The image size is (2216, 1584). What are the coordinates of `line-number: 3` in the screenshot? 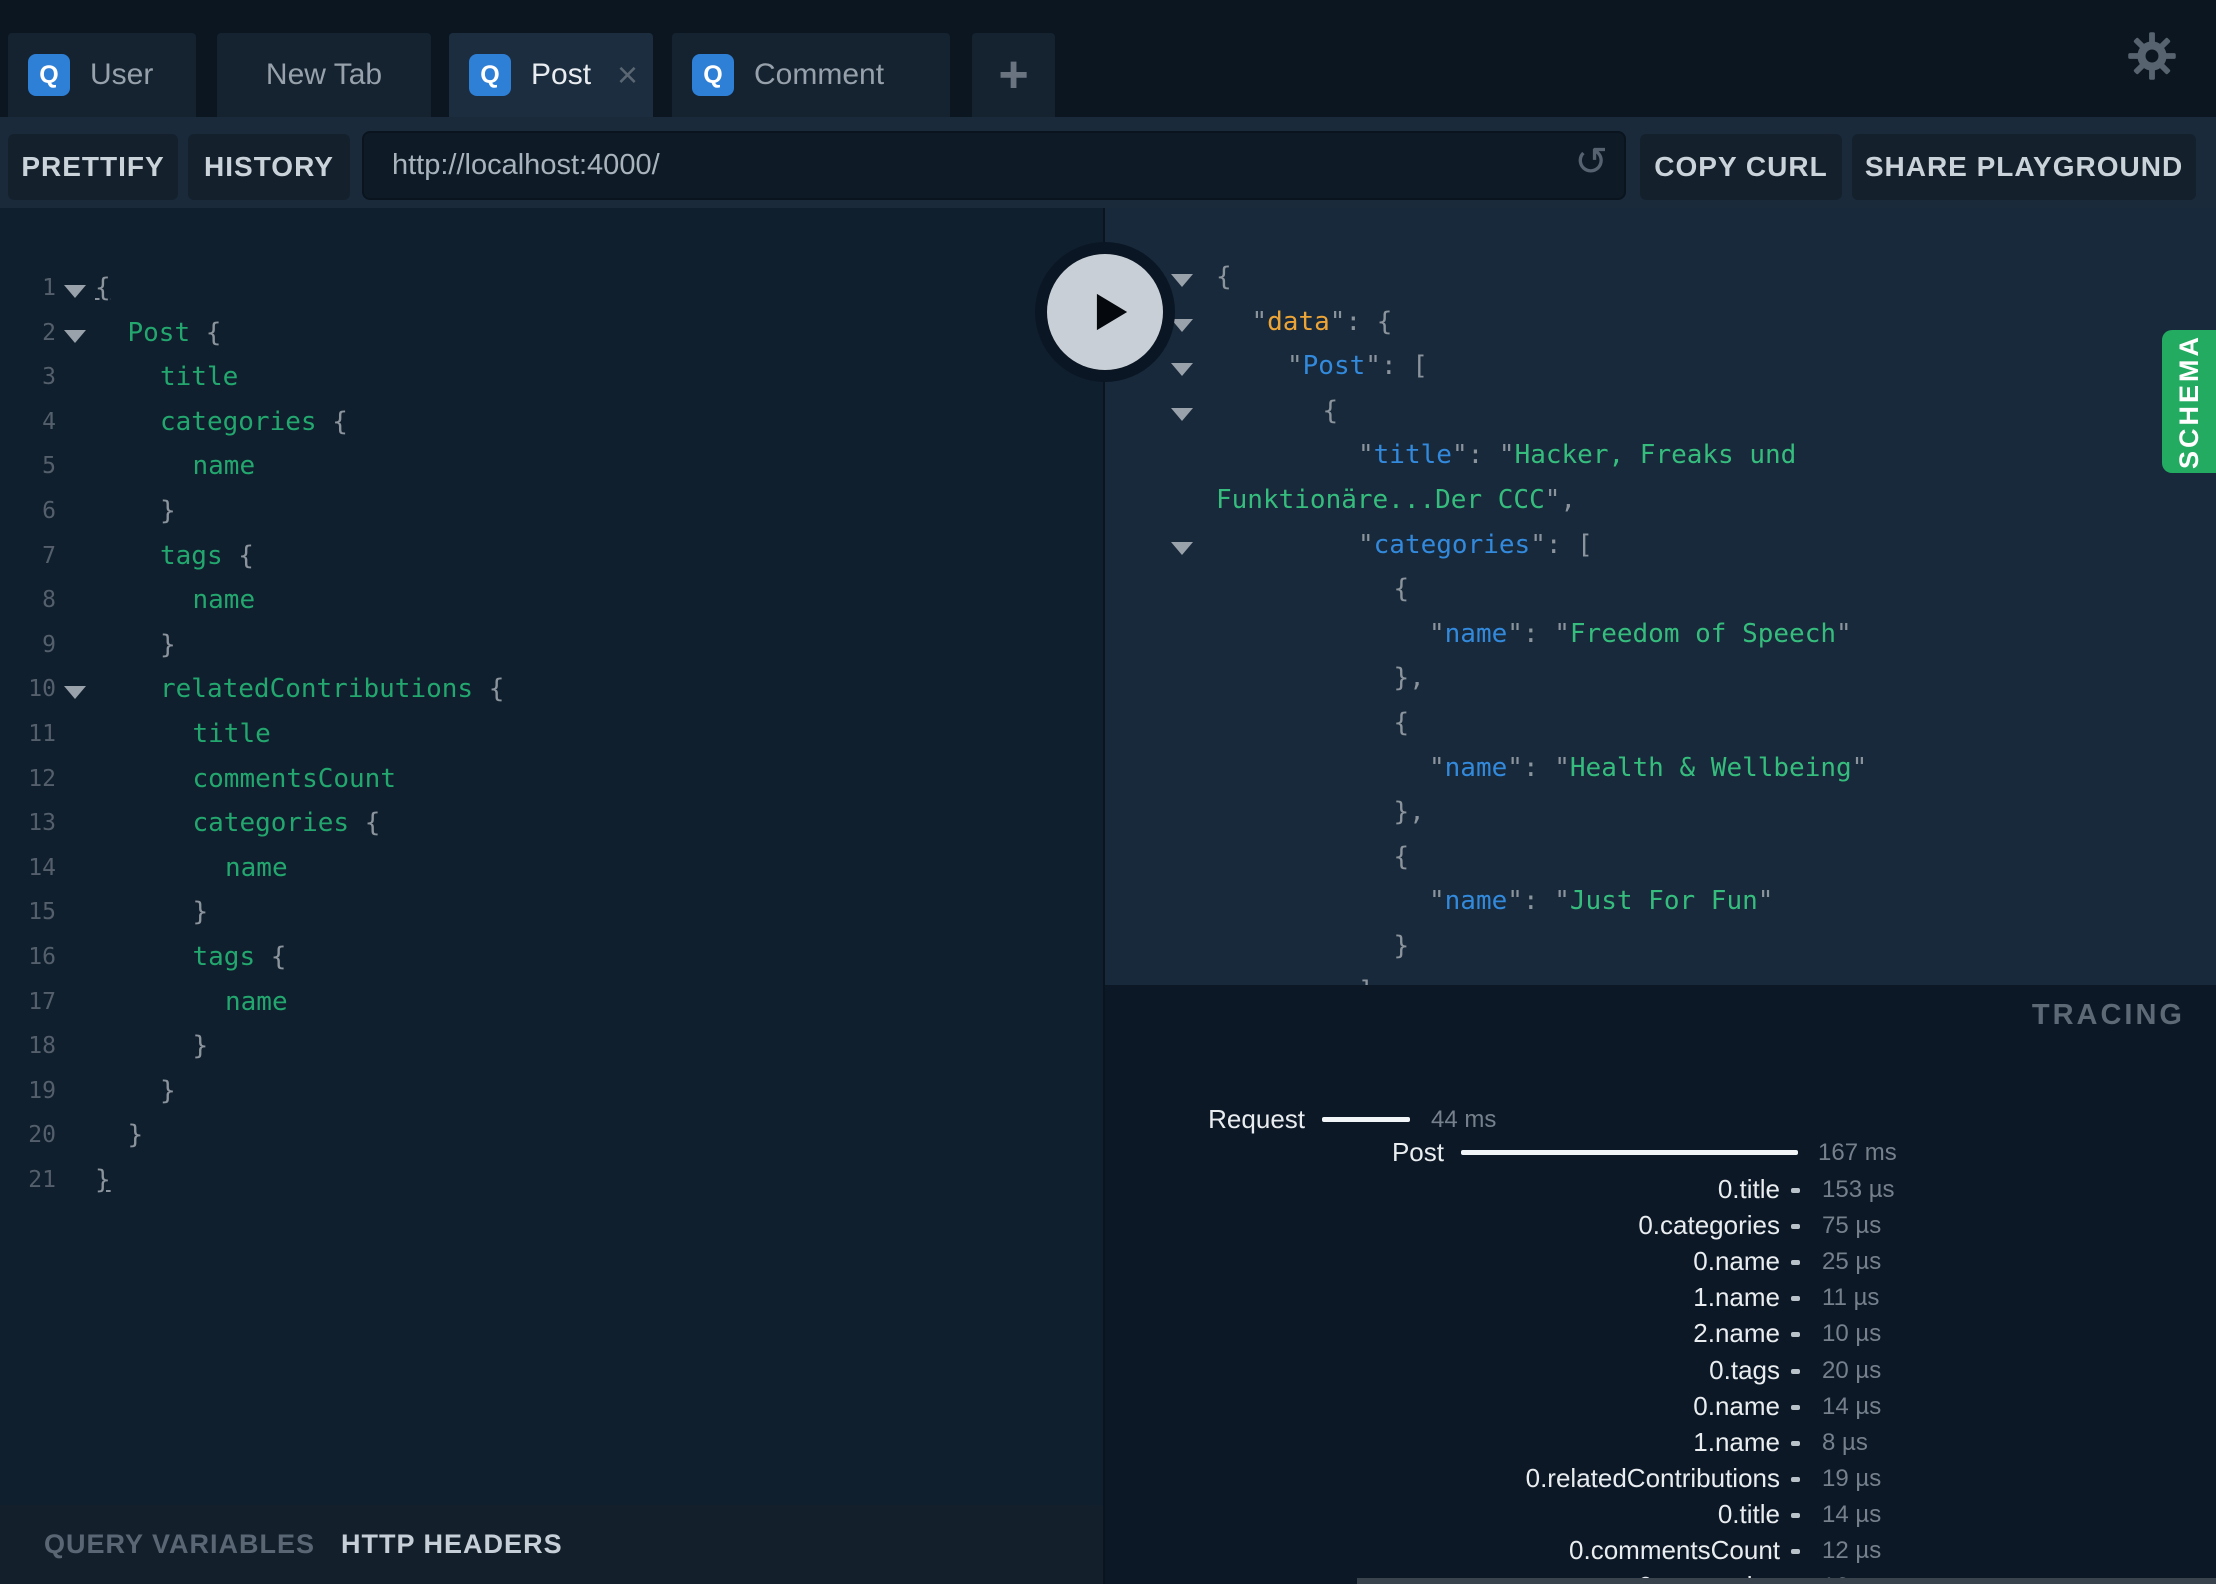 It's located at (49, 377).